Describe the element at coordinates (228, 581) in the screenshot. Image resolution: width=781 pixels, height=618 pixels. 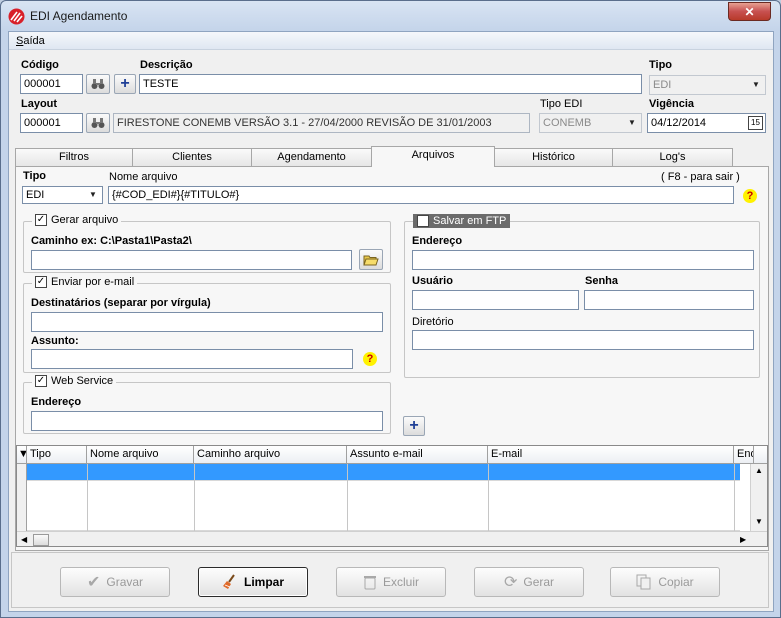
I see `broom-icon` at that location.